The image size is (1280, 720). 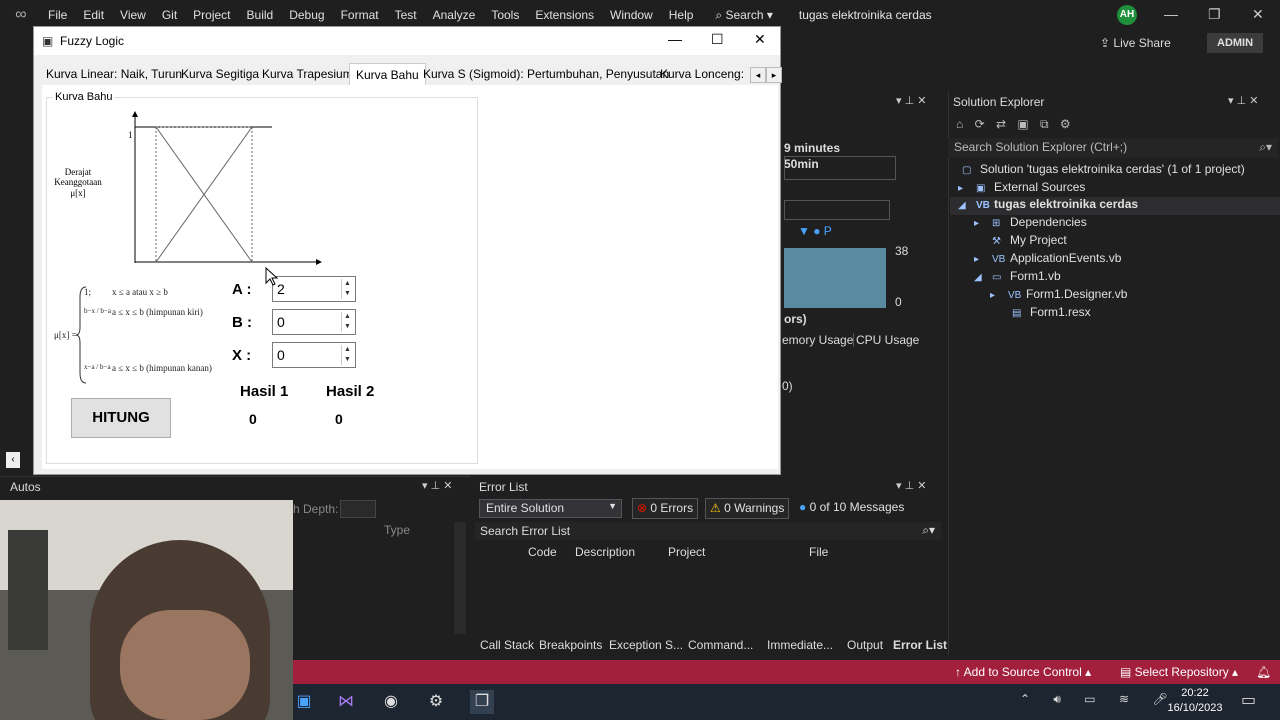 What do you see at coordinates (865, 645) in the screenshot?
I see `tab-output: Output` at bounding box center [865, 645].